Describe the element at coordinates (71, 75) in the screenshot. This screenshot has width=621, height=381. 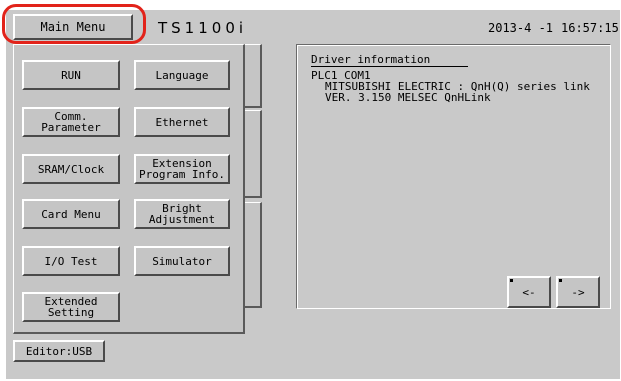
I see `run-button: RUN` at that location.